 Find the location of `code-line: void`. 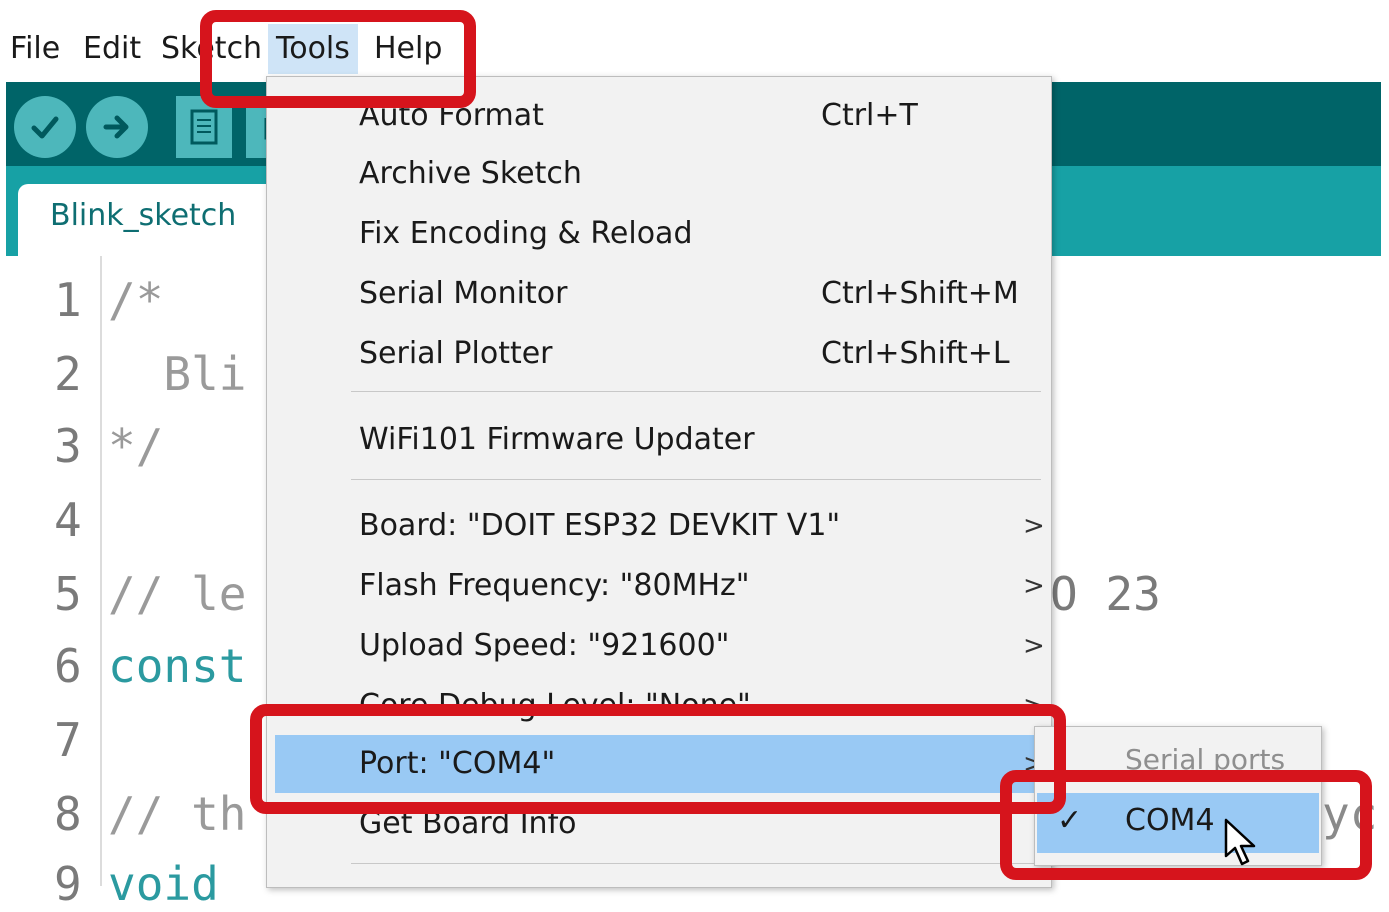

code-line: void is located at coordinates (163, 884).